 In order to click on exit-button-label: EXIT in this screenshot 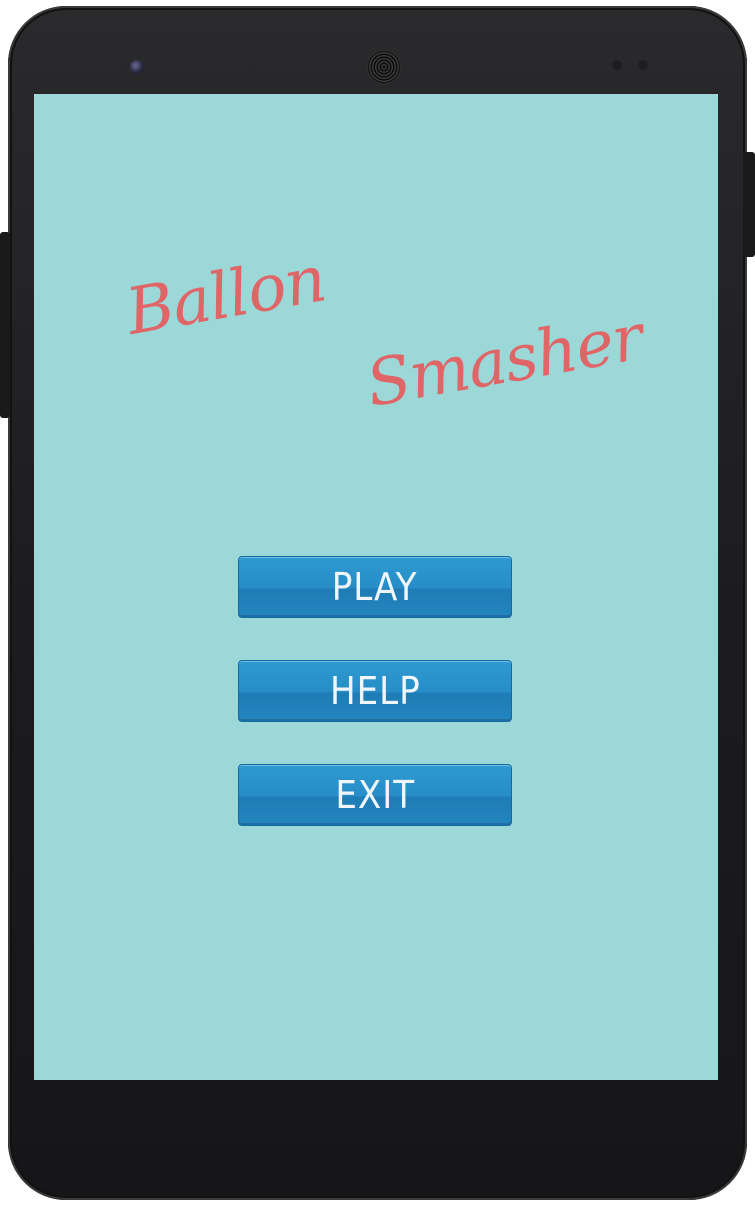, I will do `click(375, 795)`.